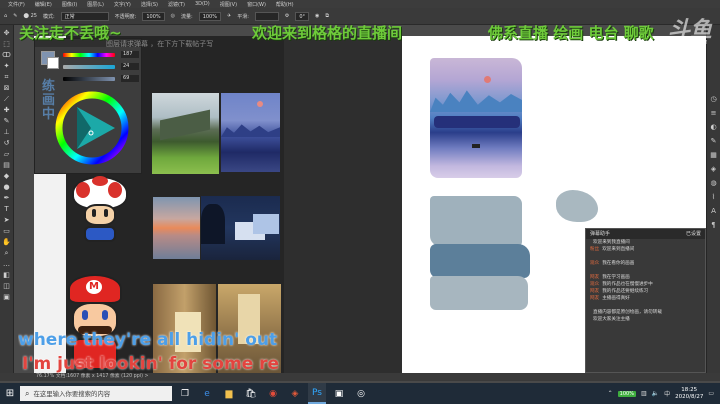 Image resolution: width=720 pixels, height=404 pixels. What do you see at coordinates (43, 4) in the screenshot?
I see `menu-item: 编辑(E)` at bounding box center [43, 4].